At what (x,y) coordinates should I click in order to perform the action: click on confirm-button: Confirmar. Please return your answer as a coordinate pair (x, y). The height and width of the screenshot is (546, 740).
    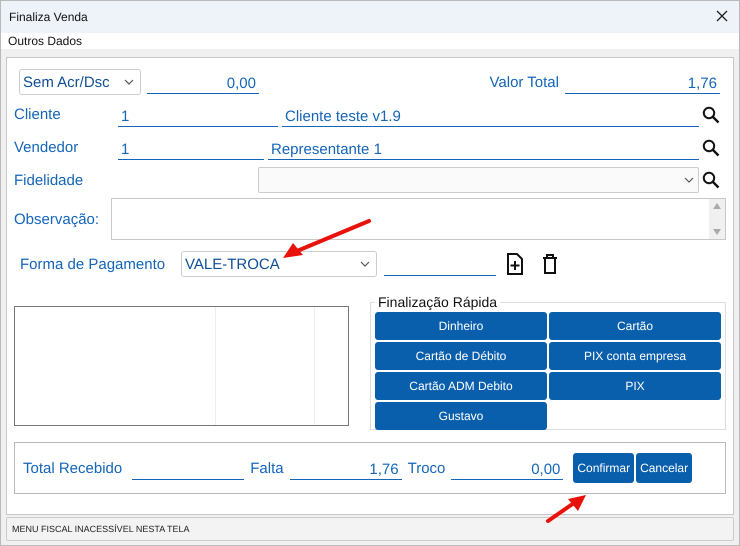
    Looking at the image, I should click on (603, 468).